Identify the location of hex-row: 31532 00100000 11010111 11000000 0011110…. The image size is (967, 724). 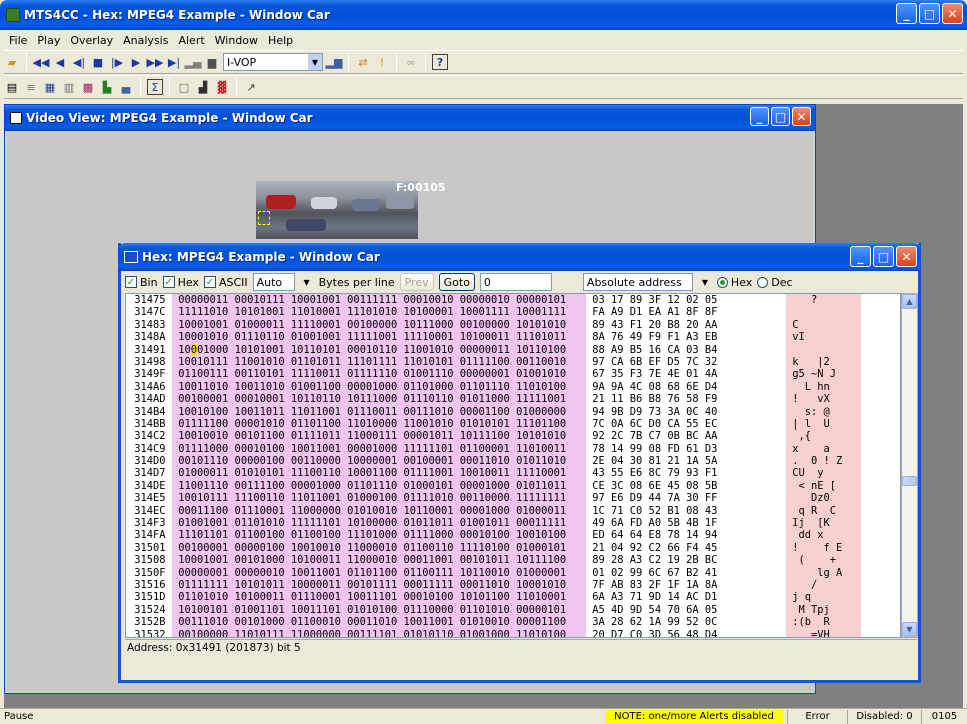
(513, 632).